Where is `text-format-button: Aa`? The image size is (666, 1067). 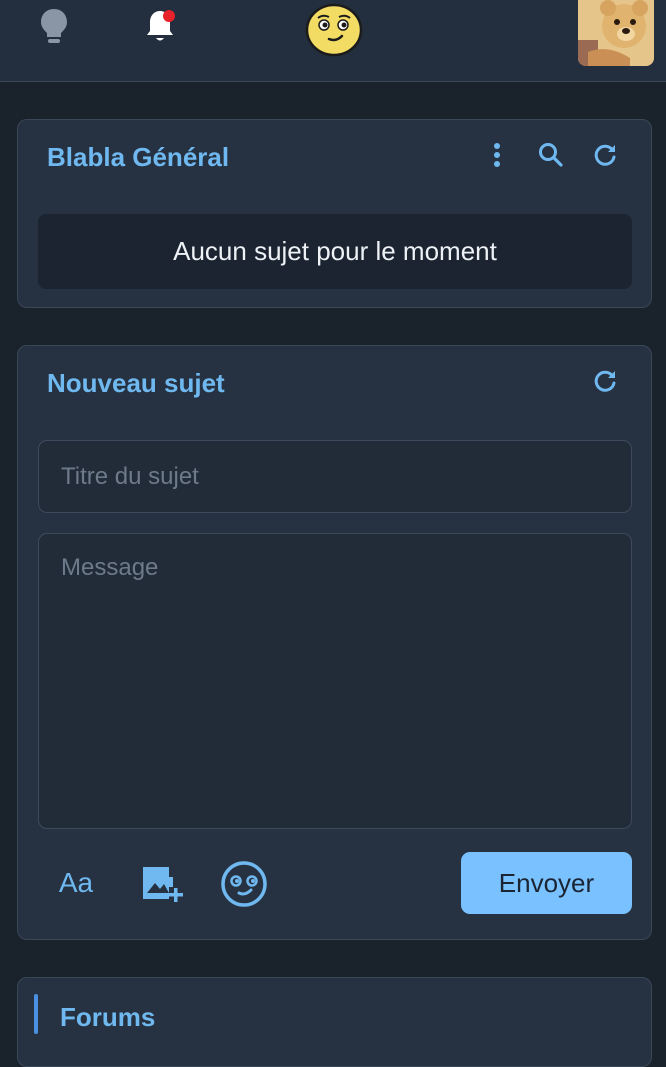 text-format-button: Aa is located at coordinates (76, 883).